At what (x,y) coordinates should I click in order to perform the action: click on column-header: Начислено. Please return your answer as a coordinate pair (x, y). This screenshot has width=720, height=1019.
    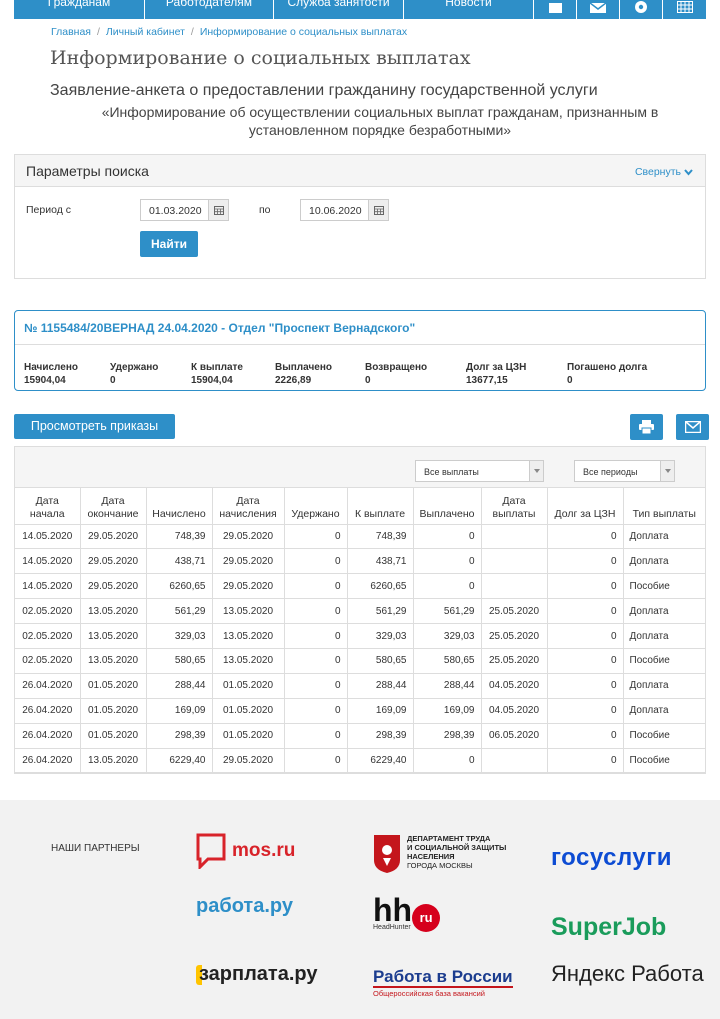
    Looking at the image, I should click on (179, 506).